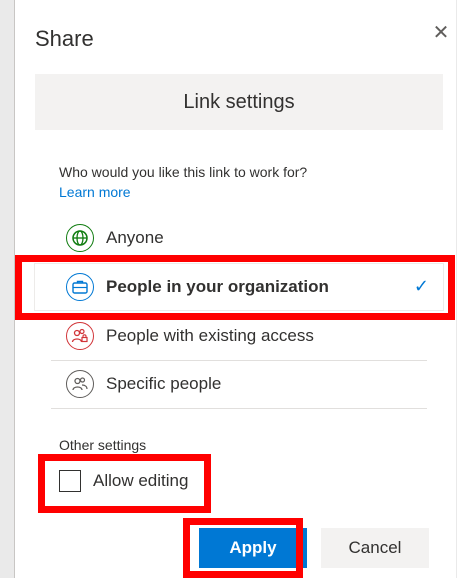 The height and width of the screenshot is (578, 457). What do you see at coordinates (103, 445) in the screenshot?
I see `other-settings-label: Other settings` at bounding box center [103, 445].